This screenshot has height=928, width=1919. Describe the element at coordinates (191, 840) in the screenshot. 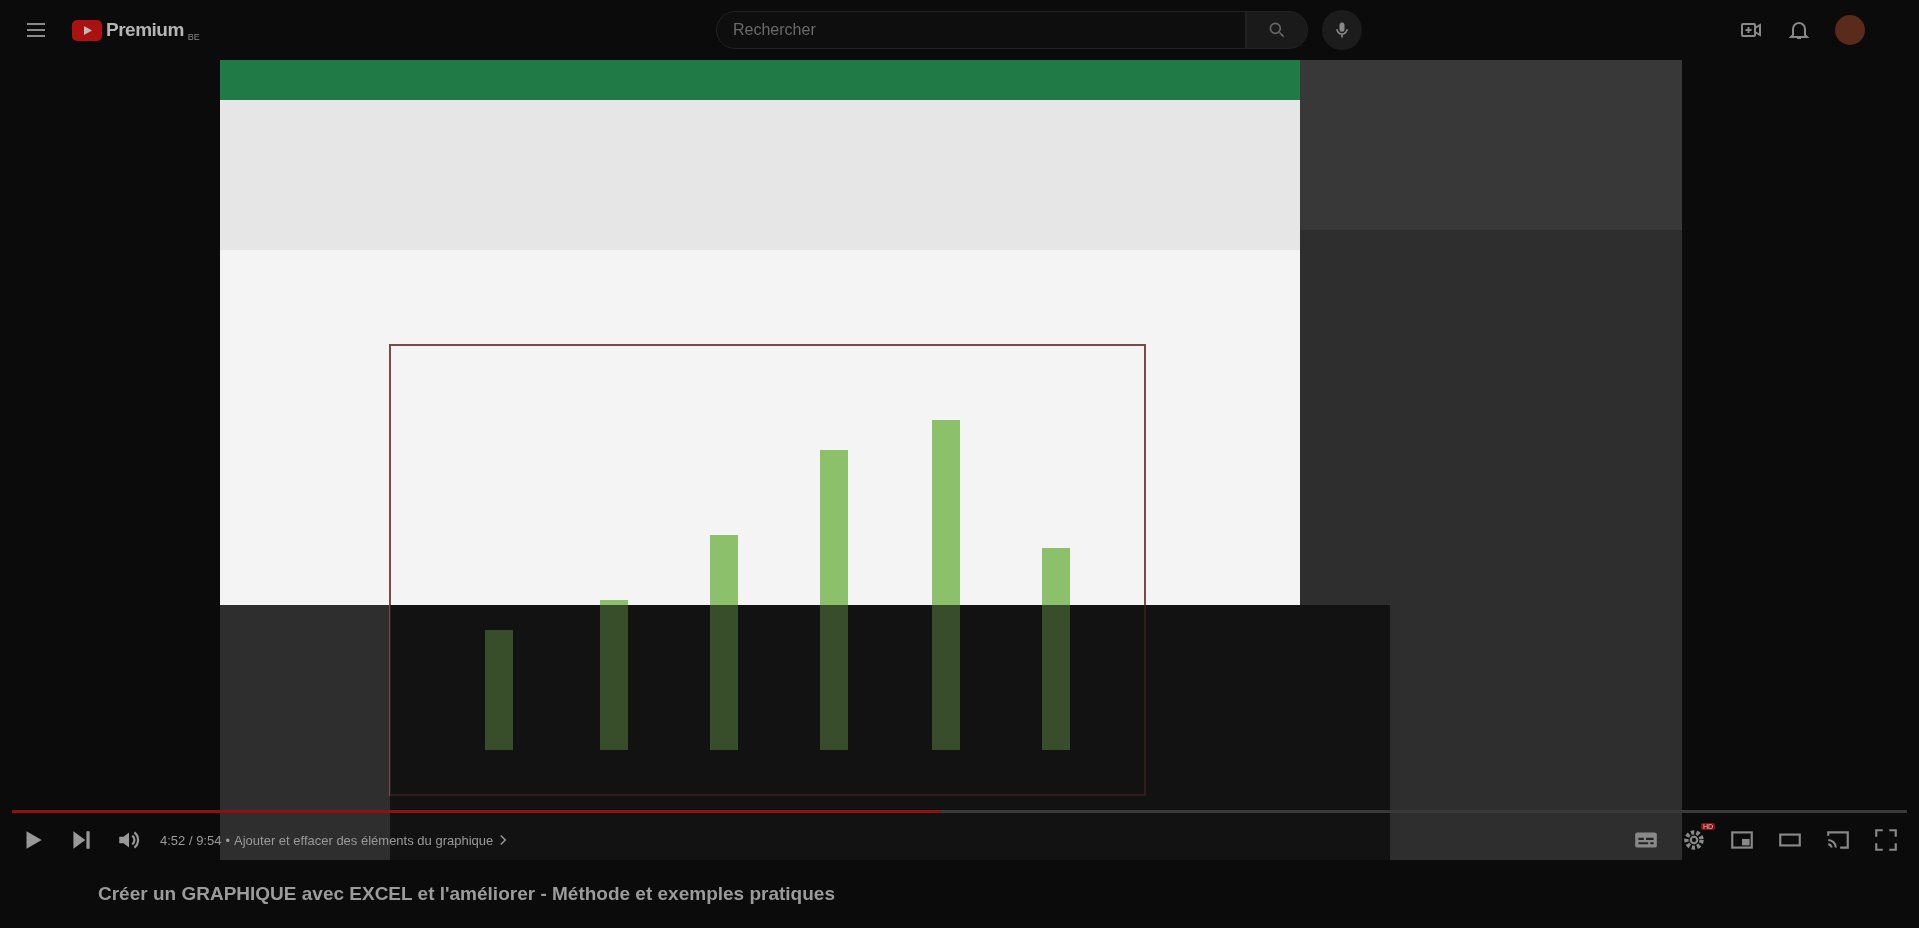

I see `time-display: 4:52 / 9:54` at that location.